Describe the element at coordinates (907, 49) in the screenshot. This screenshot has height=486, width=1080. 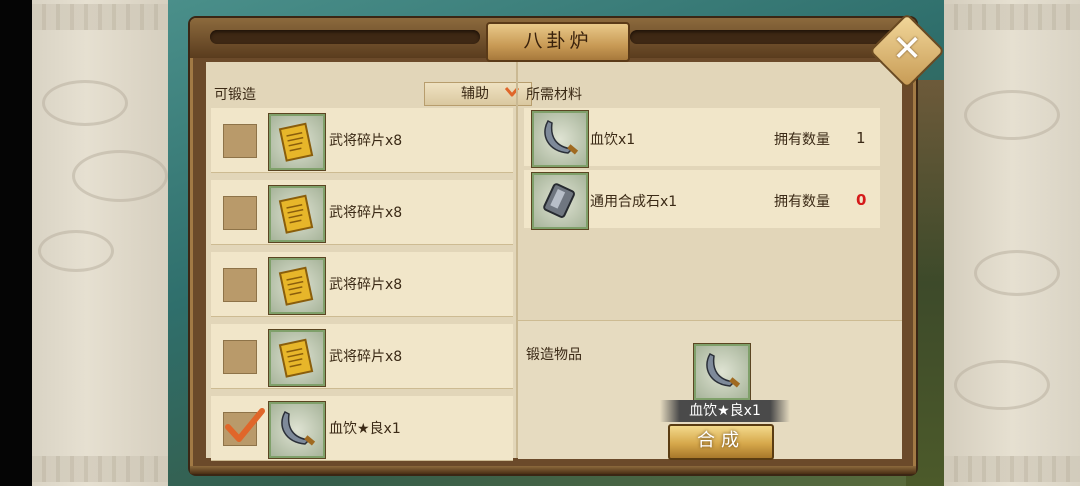
I see `close-x-icon: ✕` at that location.